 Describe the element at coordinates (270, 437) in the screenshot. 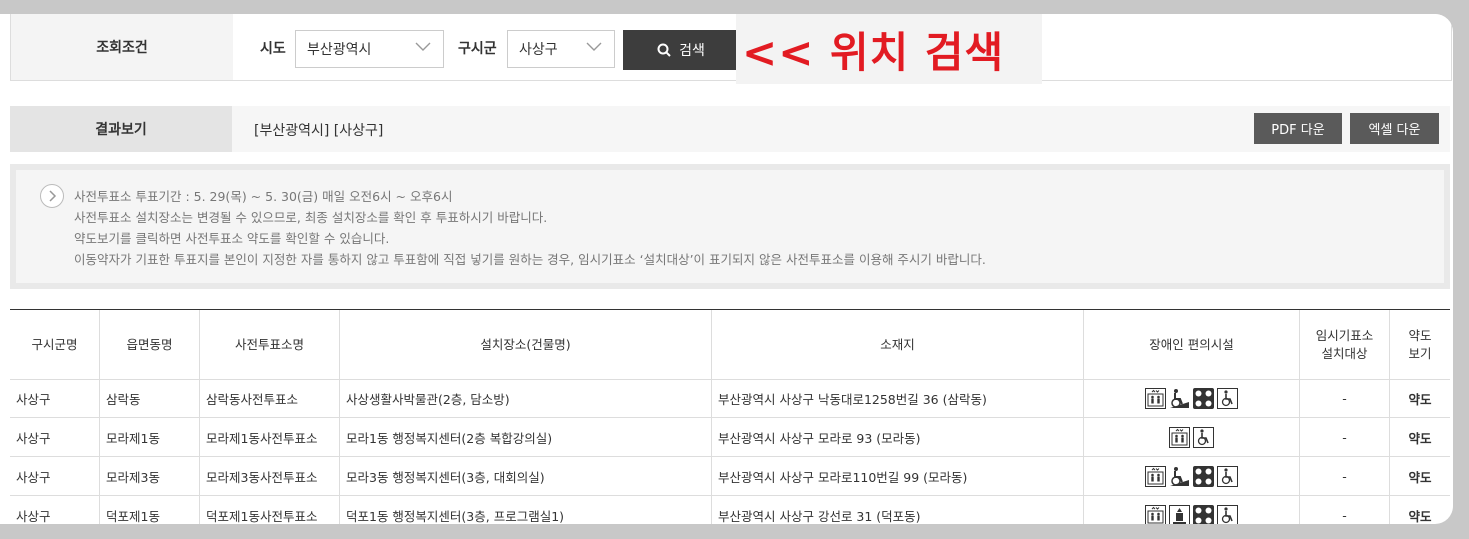

I see `cell-station: 모라제1동사전투표소` at that location.